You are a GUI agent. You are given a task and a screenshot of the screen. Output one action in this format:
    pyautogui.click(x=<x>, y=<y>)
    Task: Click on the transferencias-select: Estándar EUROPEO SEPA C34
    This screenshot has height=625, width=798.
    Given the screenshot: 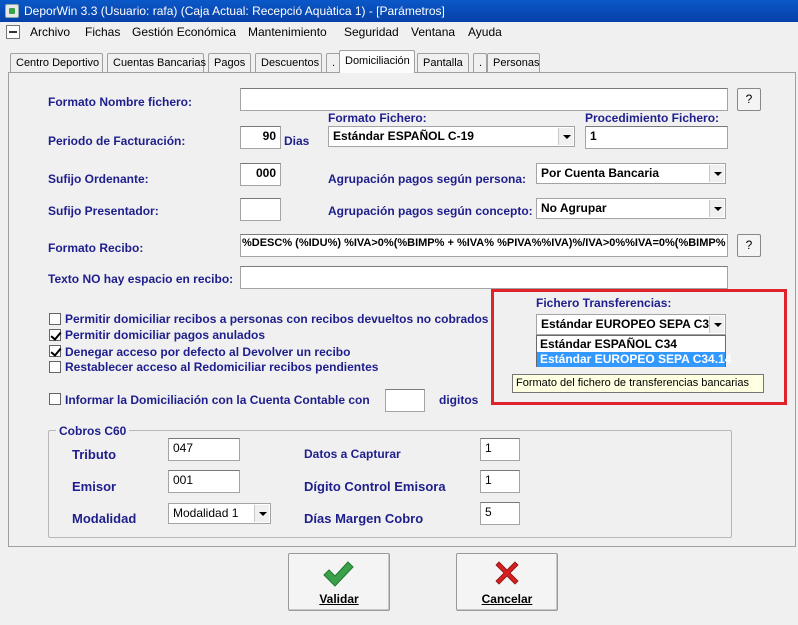 What is the action you would take?
    pyautogui.click(x=631, y=324)
    